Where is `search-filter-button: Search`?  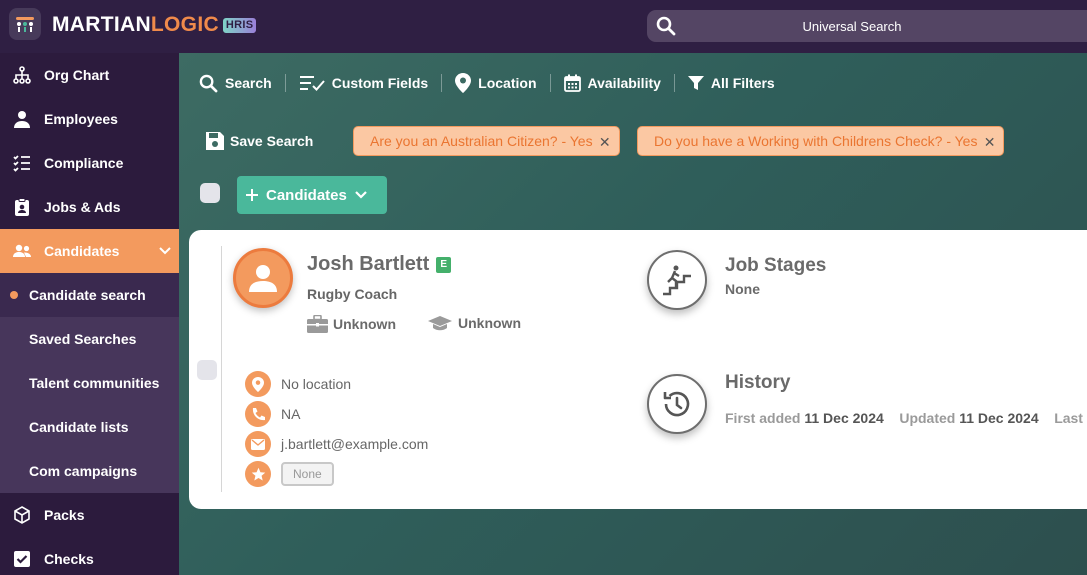
search-filter-button: Search is located at coordinates (235, 83).